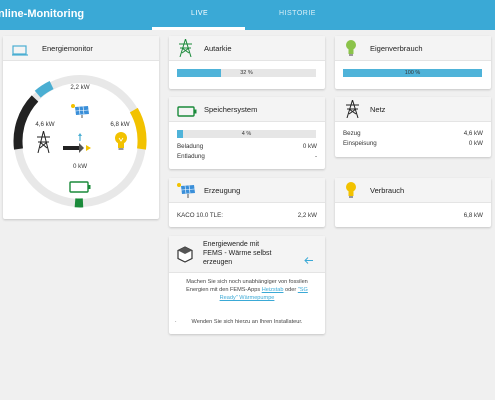  I want to click on energiewende-title-line2: FEMS - Wärme selbst, so click(237, 253).